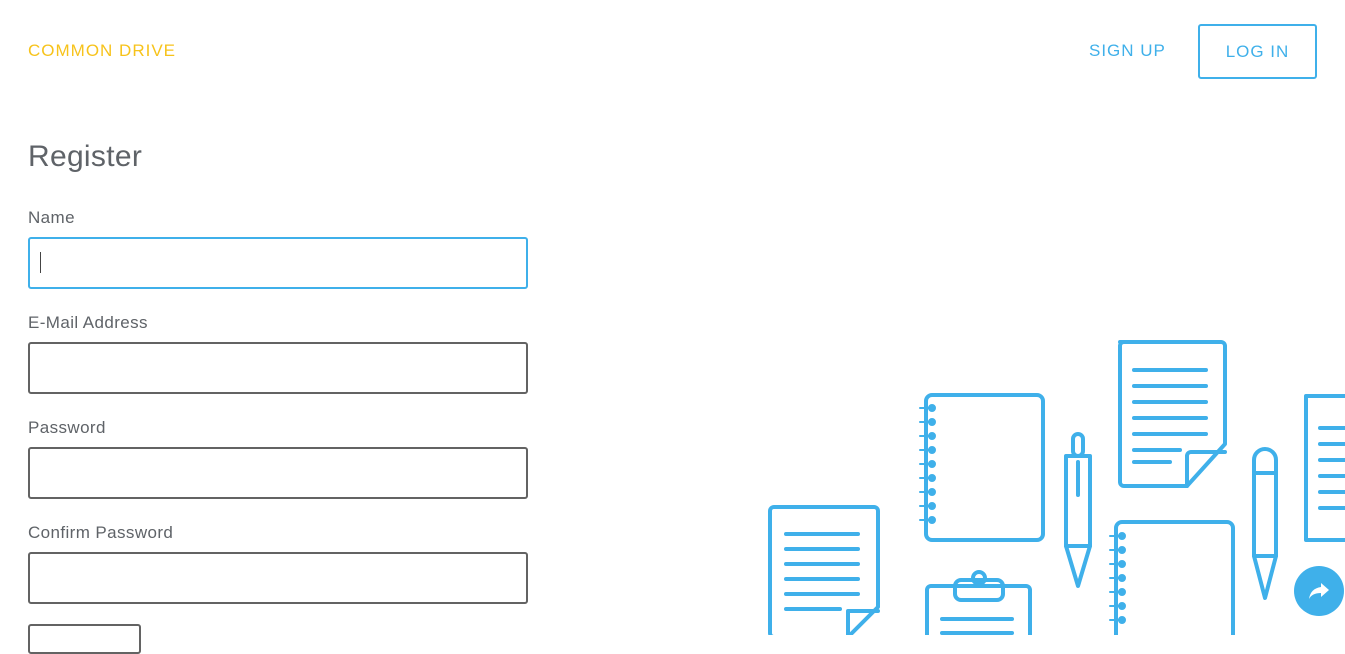 The width and height of the screenshot is (1345, 654). I want to click on text-caret, so click(40, 262).